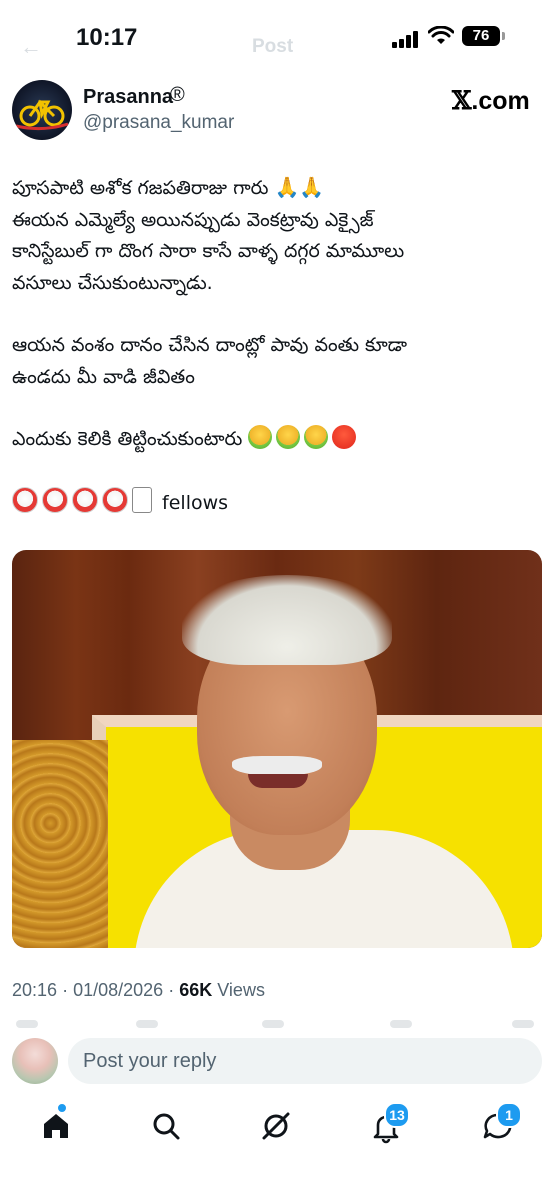 This screenshot has height=1200, width=554. What do you see at coordinates (397, 1115) in the screenshot?
I see `notifications-badge: 13` at bounding box center [397, 1115].